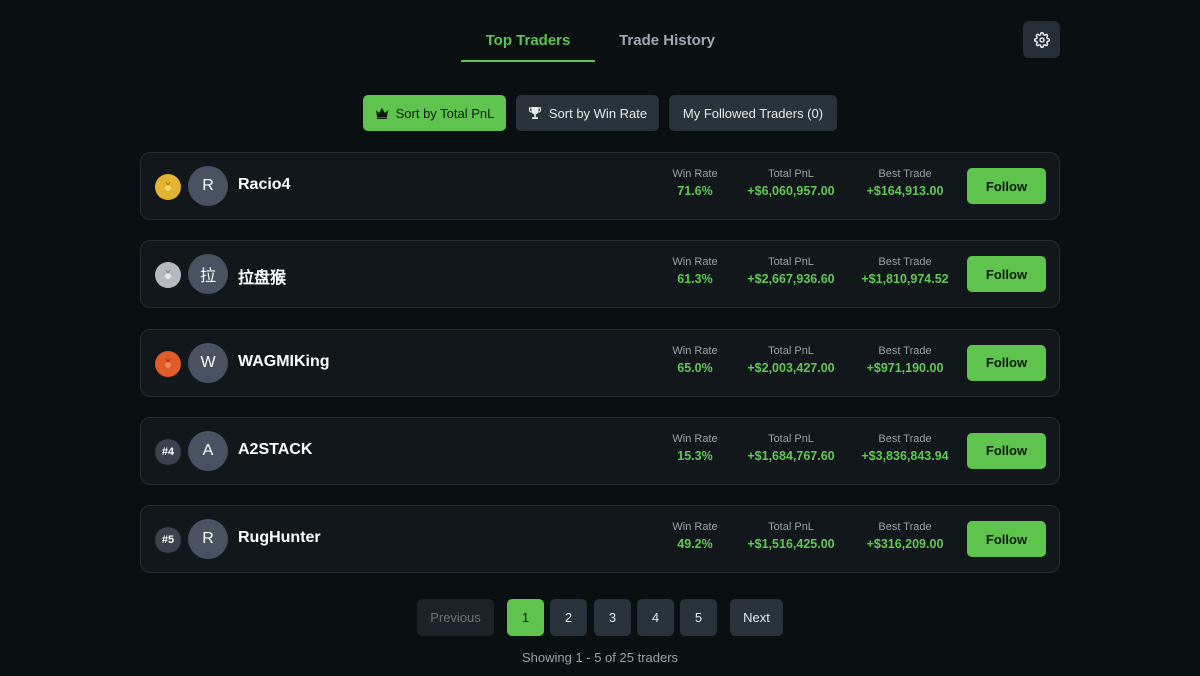 This screenshot has width=1200, height=676. I want to click on best-trade-stat: Best Trade +$316,209.00, so click(905, 536).